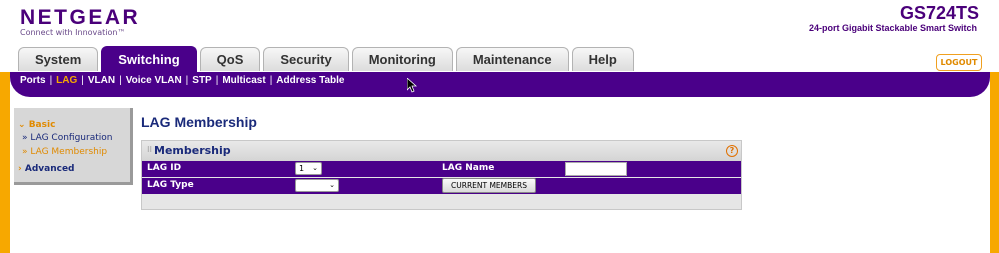 This screenshot has width=999, height=253. Describe the element at coordinates (101, 80) in the screenshot. I see `subnav-vlan: VLAN` at that location.